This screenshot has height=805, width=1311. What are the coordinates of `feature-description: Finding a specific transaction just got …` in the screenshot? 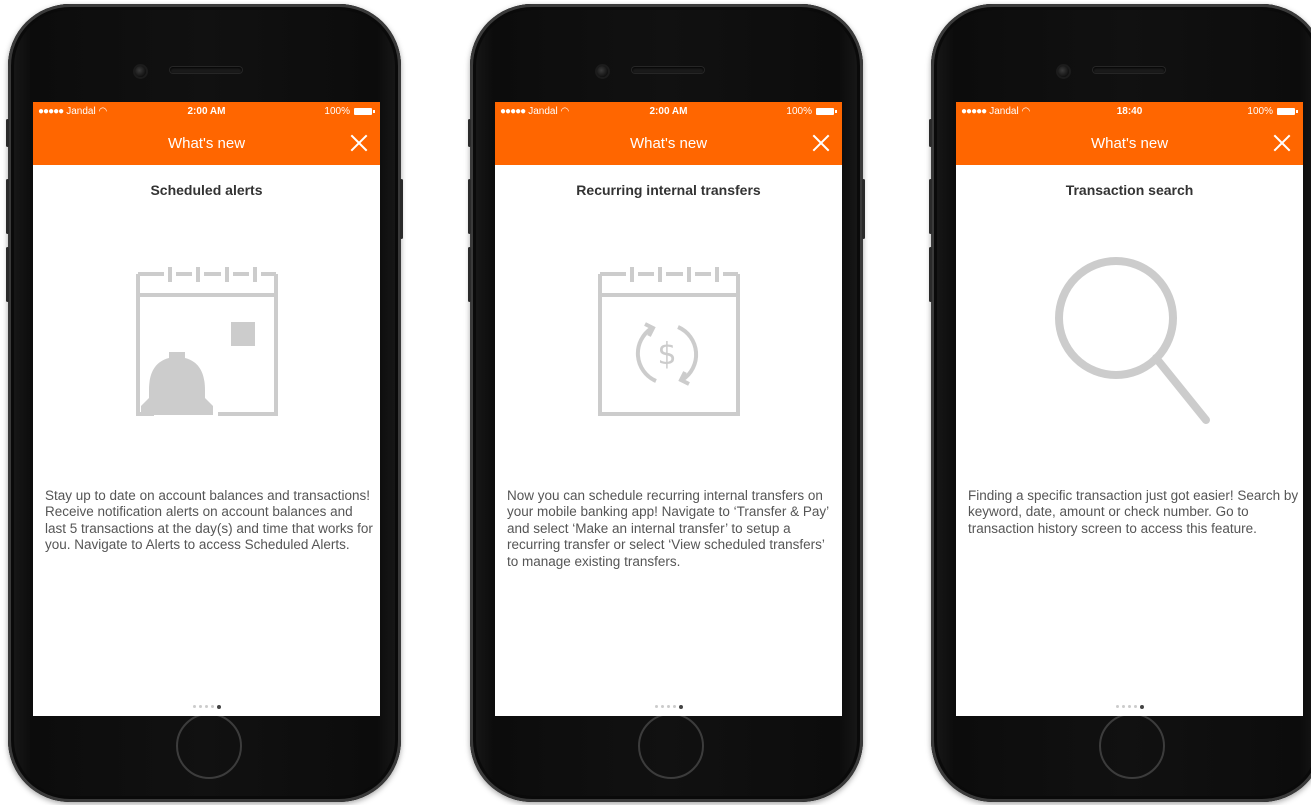 It's located at (1133, 512).